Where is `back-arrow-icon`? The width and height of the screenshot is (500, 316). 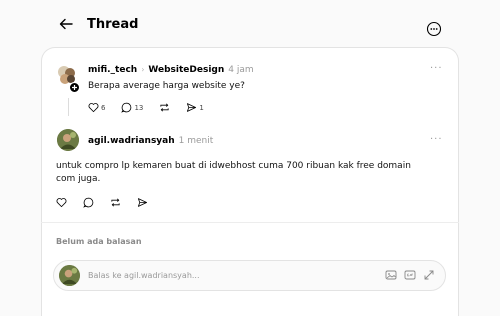 back-arrow-icon is located at coordinates (68, 24).